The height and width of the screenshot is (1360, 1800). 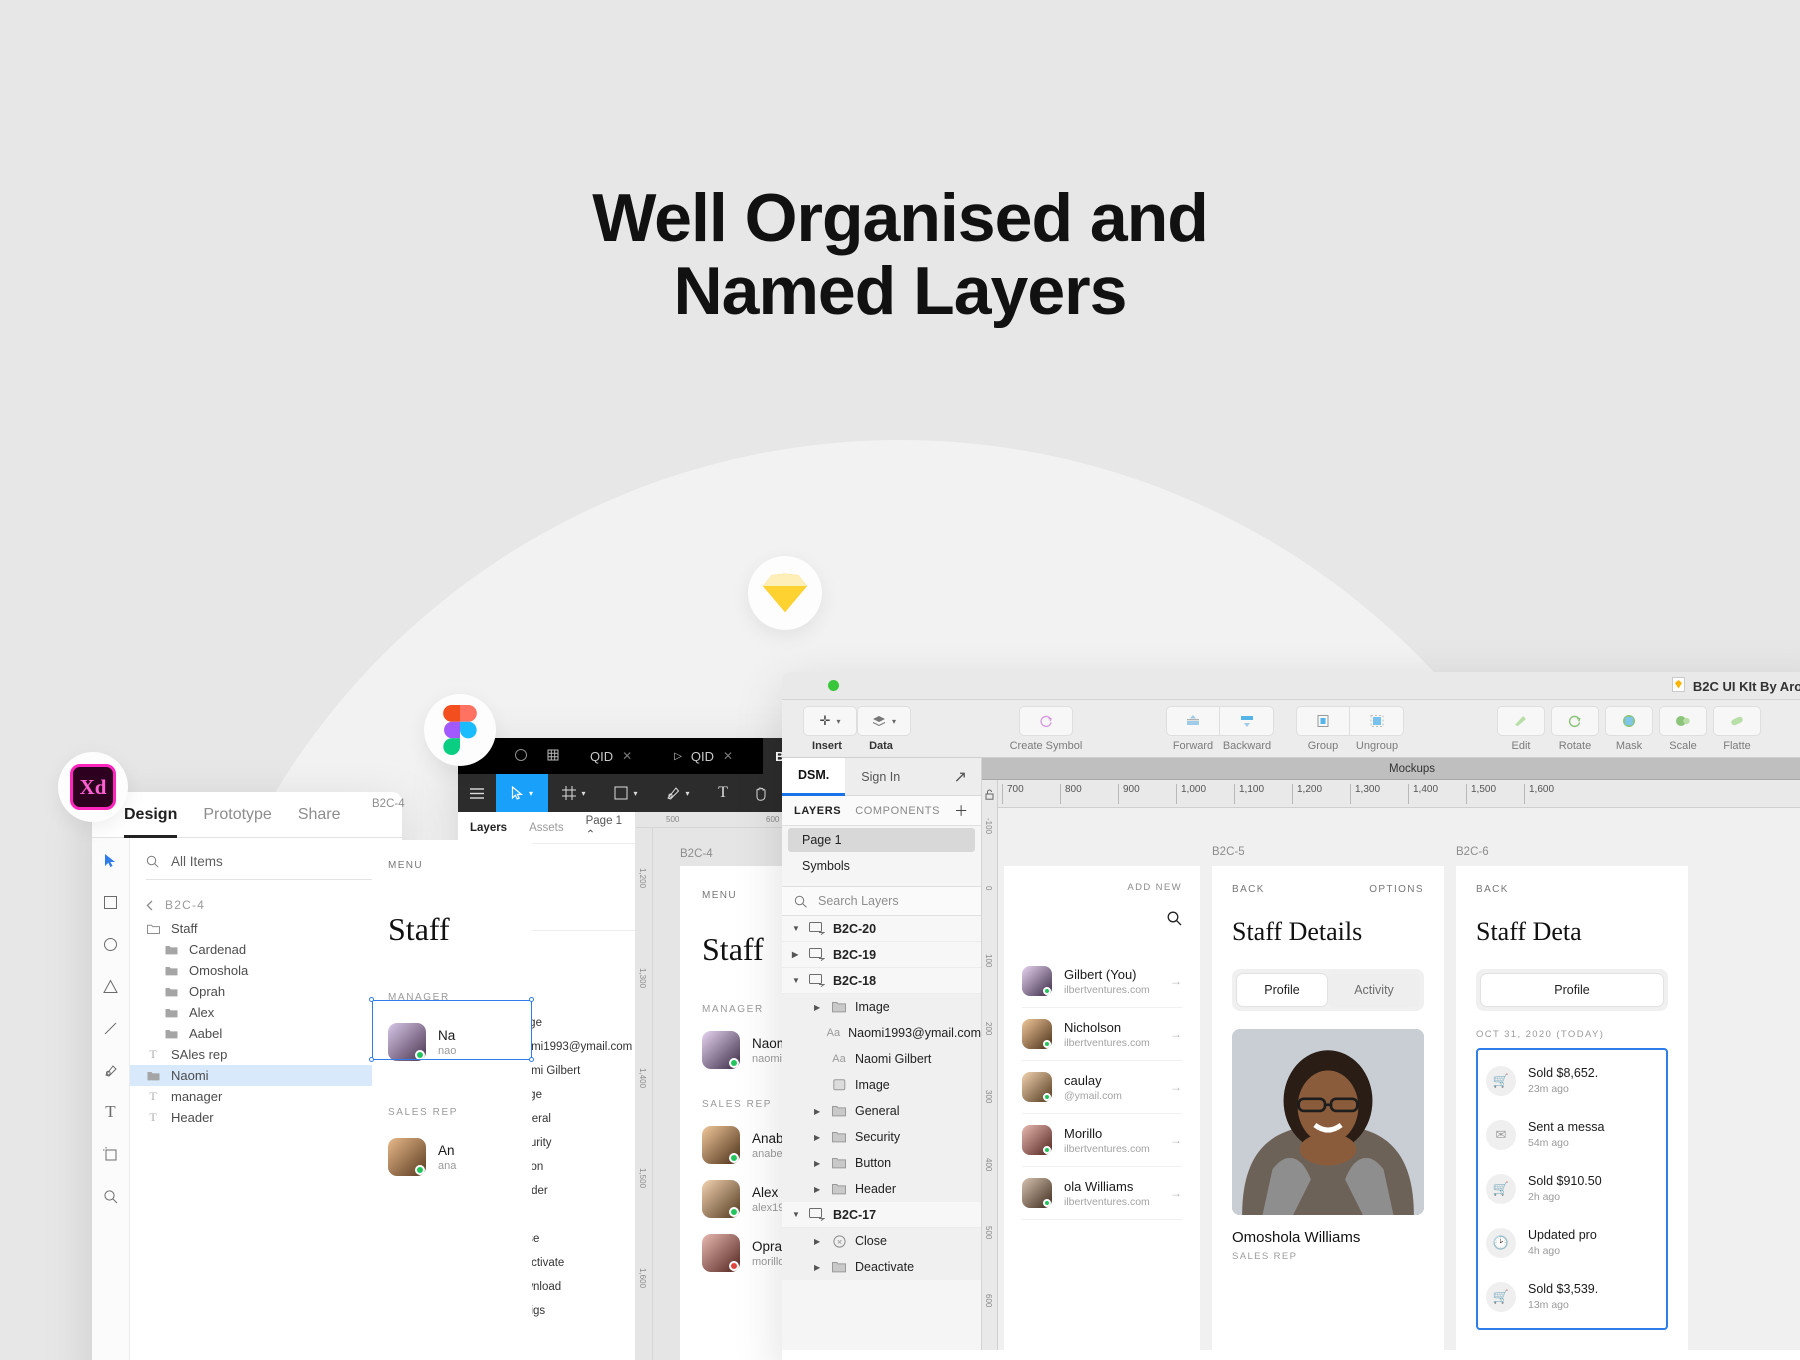 I want to click on xd-layer-row: T SAles rep, so click(x=266, y=1054).